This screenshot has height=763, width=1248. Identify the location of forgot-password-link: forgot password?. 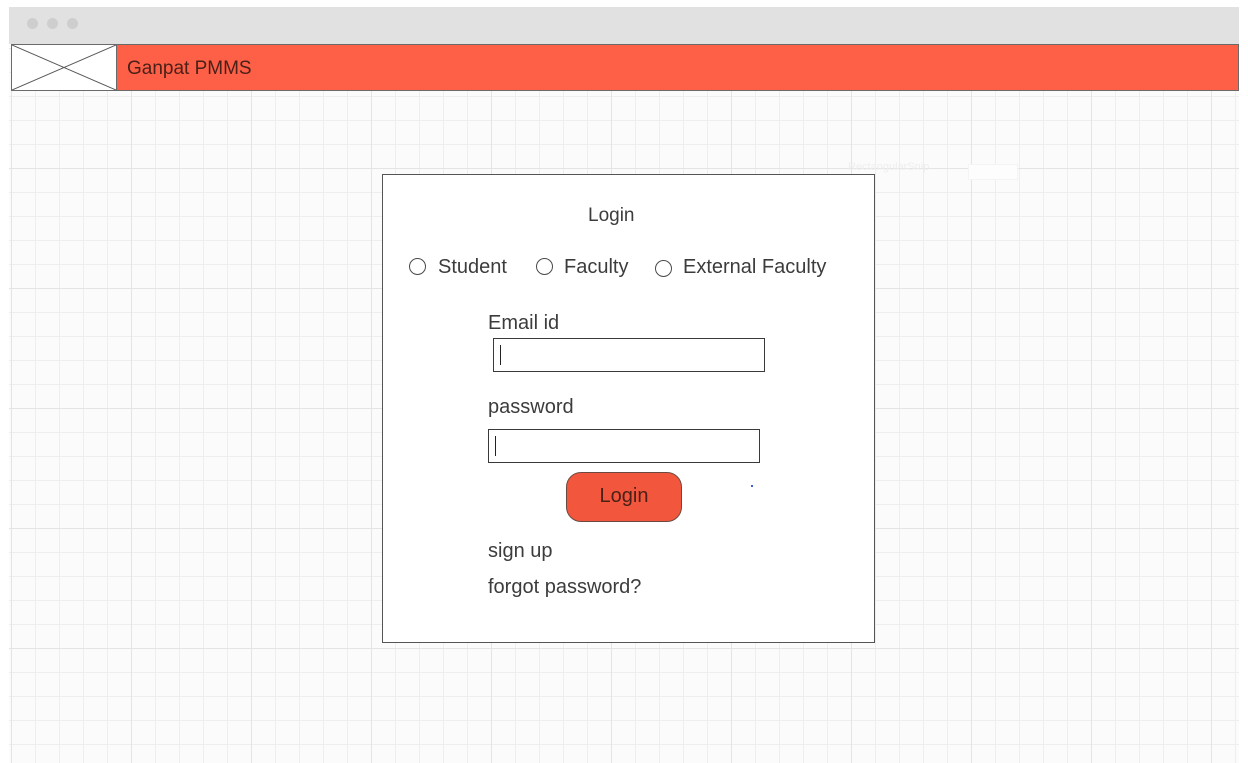
(564, 587).